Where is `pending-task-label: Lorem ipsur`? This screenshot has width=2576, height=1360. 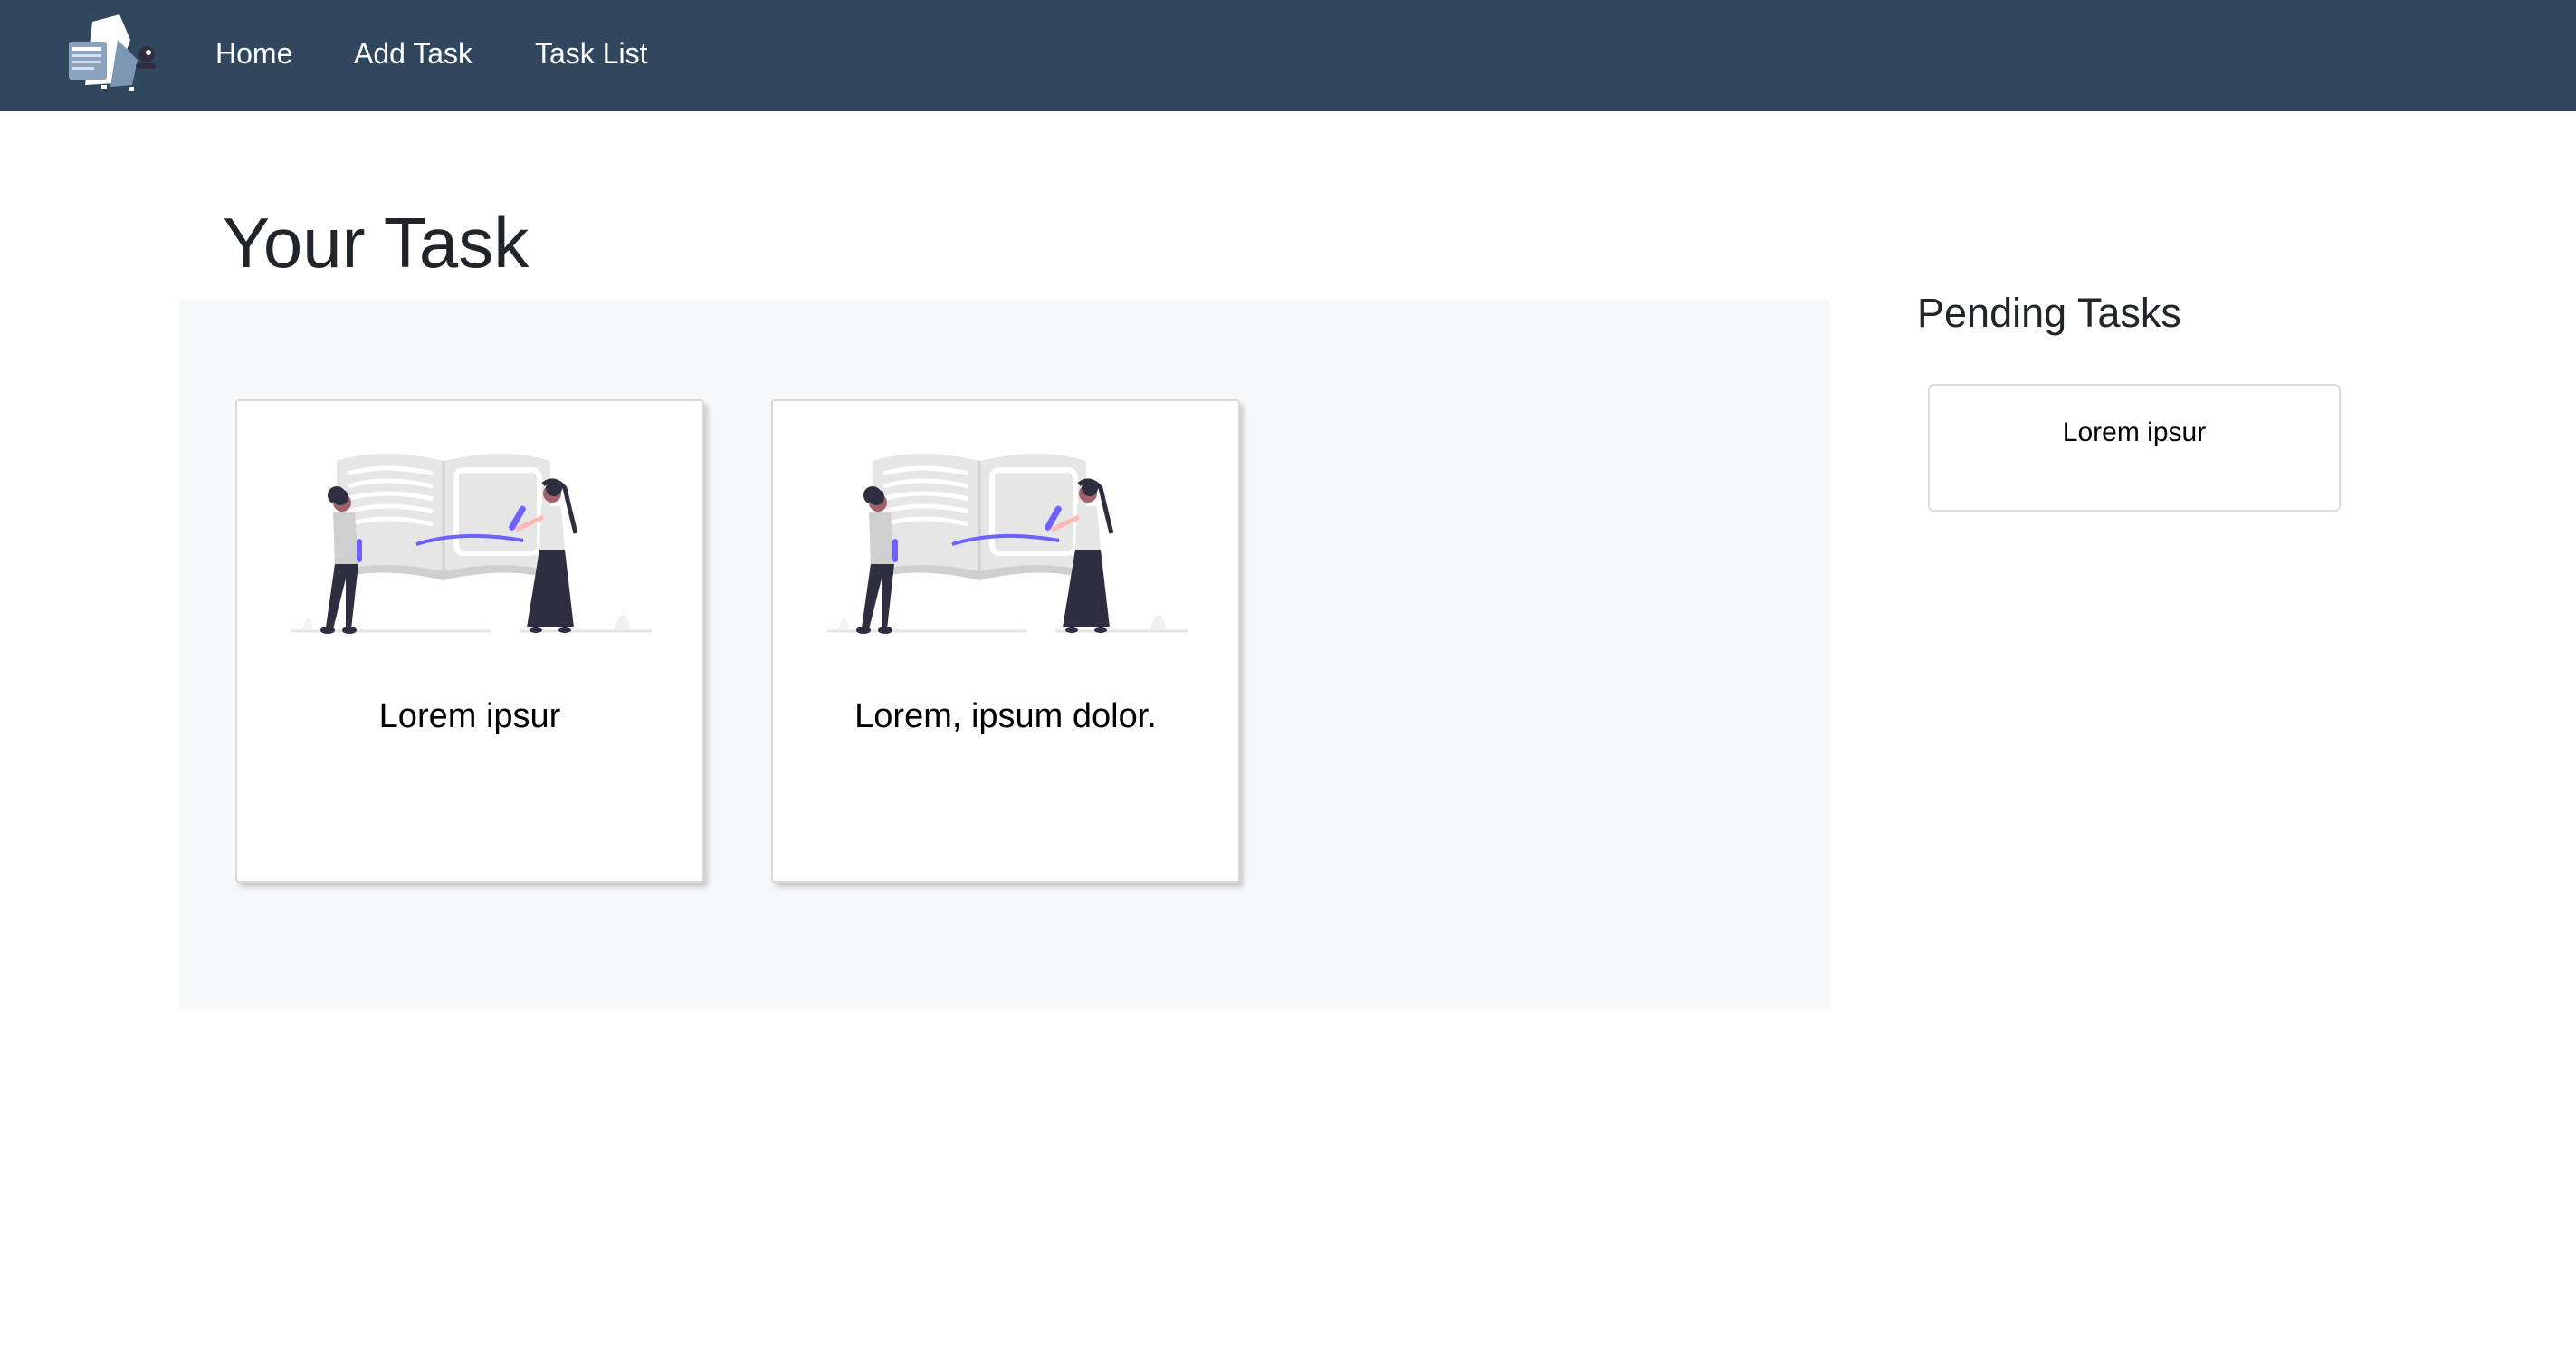 pending-task-label: Lorem ipsur is located at coordinates (2134, 432).